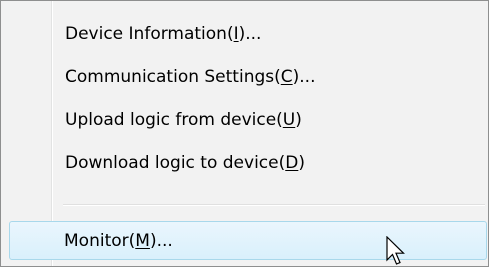  I want to click on menu-item-download-logic: Download logic to device(D), so click(244, 163).